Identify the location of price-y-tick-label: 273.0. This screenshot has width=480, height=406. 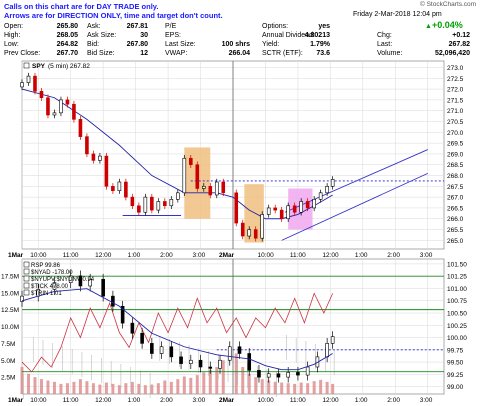
(455, 68).